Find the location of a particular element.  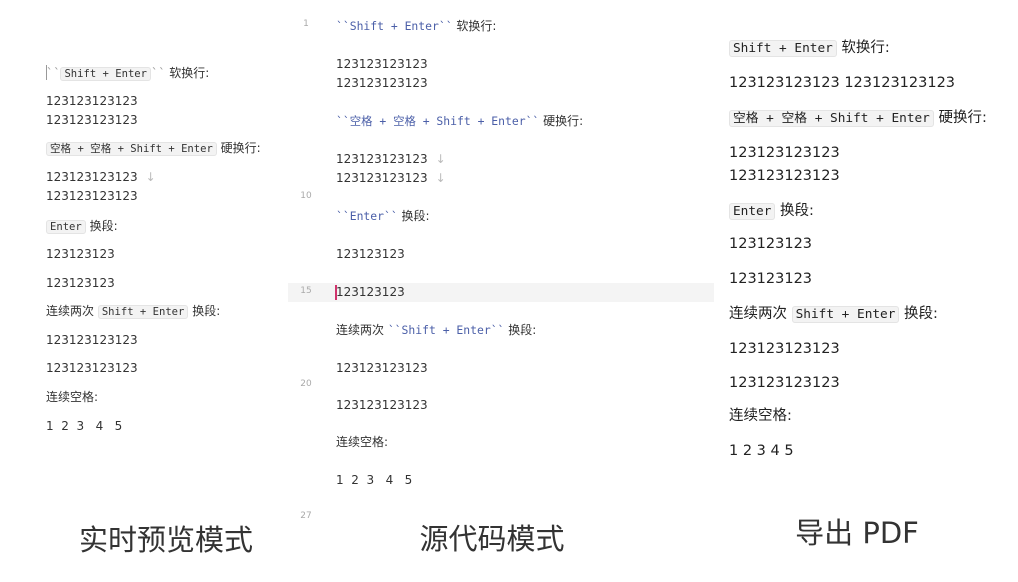

markdown-code-source: ``Enter`` is located at coordinates (367, 216).